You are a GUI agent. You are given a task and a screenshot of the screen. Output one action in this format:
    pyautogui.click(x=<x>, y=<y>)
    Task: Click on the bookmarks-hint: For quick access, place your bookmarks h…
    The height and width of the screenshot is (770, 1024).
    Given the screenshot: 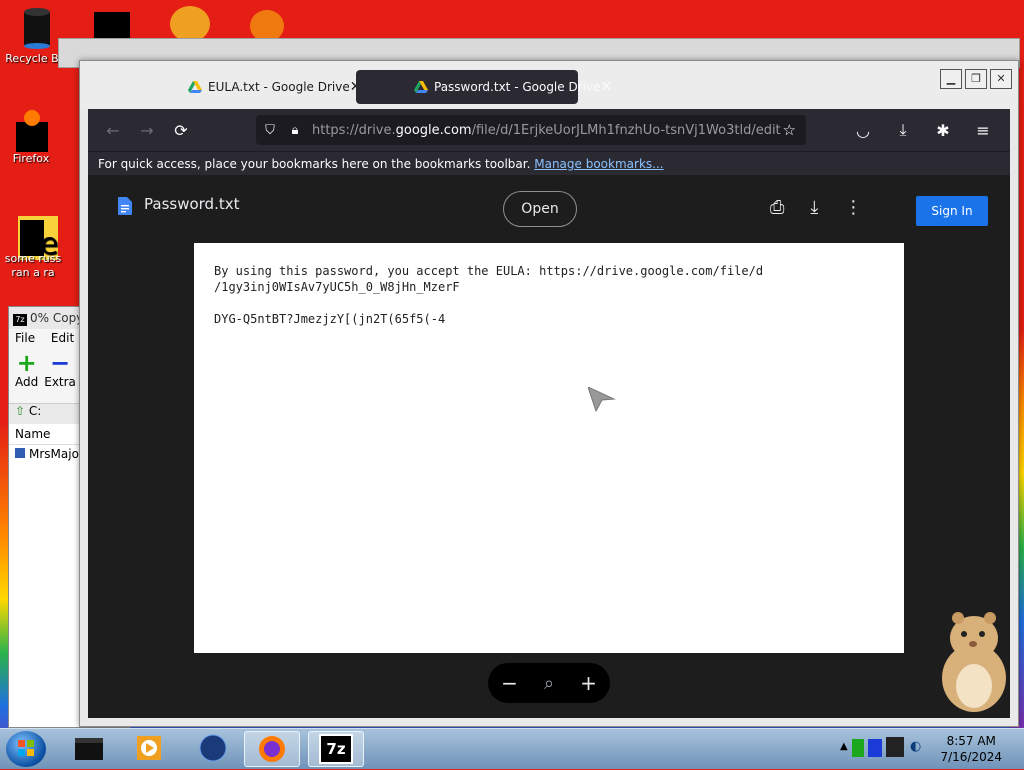 What is the action you would take?
    pyautogui.click(x=314, y=164)
    